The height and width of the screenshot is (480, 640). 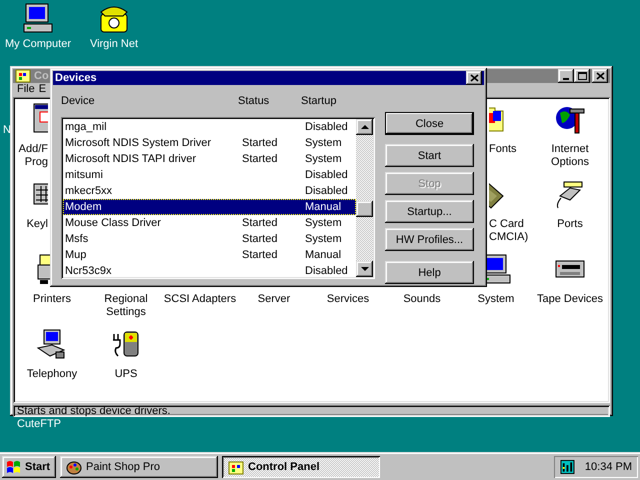 What do you see at coordinates (7, 130) in the screenshot?
I see `desktop-icon-label: N` at bounding box center [7, 130].